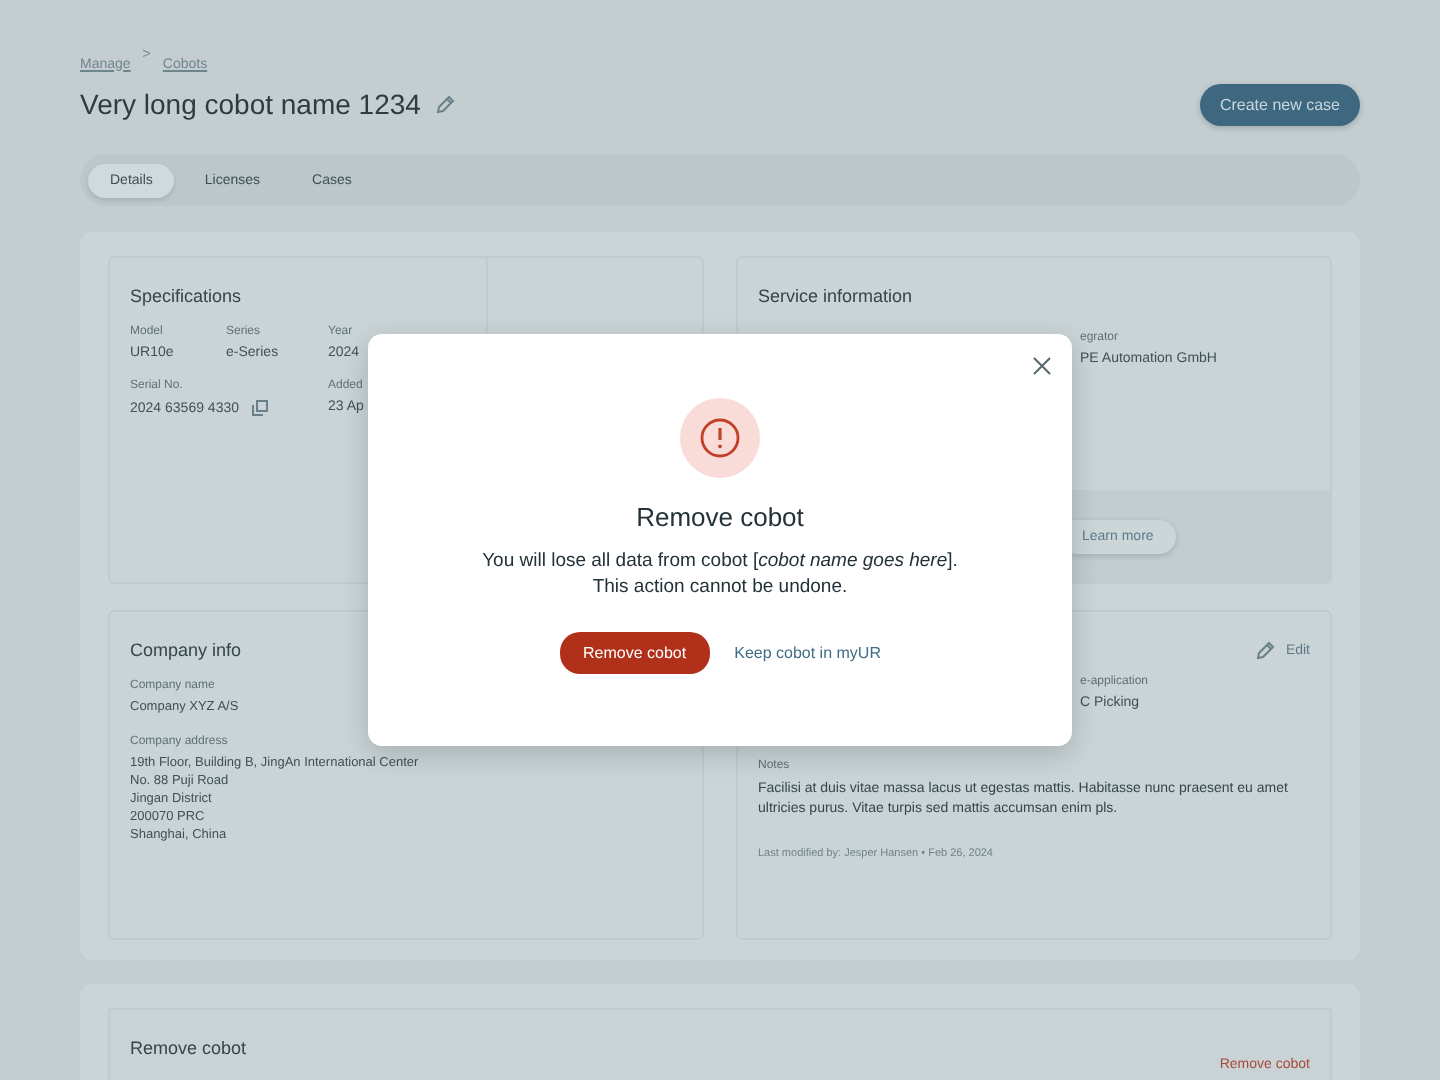 The width and height of the screenshot is (1440, 1080). What do you see at coordinates (720, 587) in the screenshot?
I see `dialog-note: This action cannot be undone.` at bounding box center [720, 587].